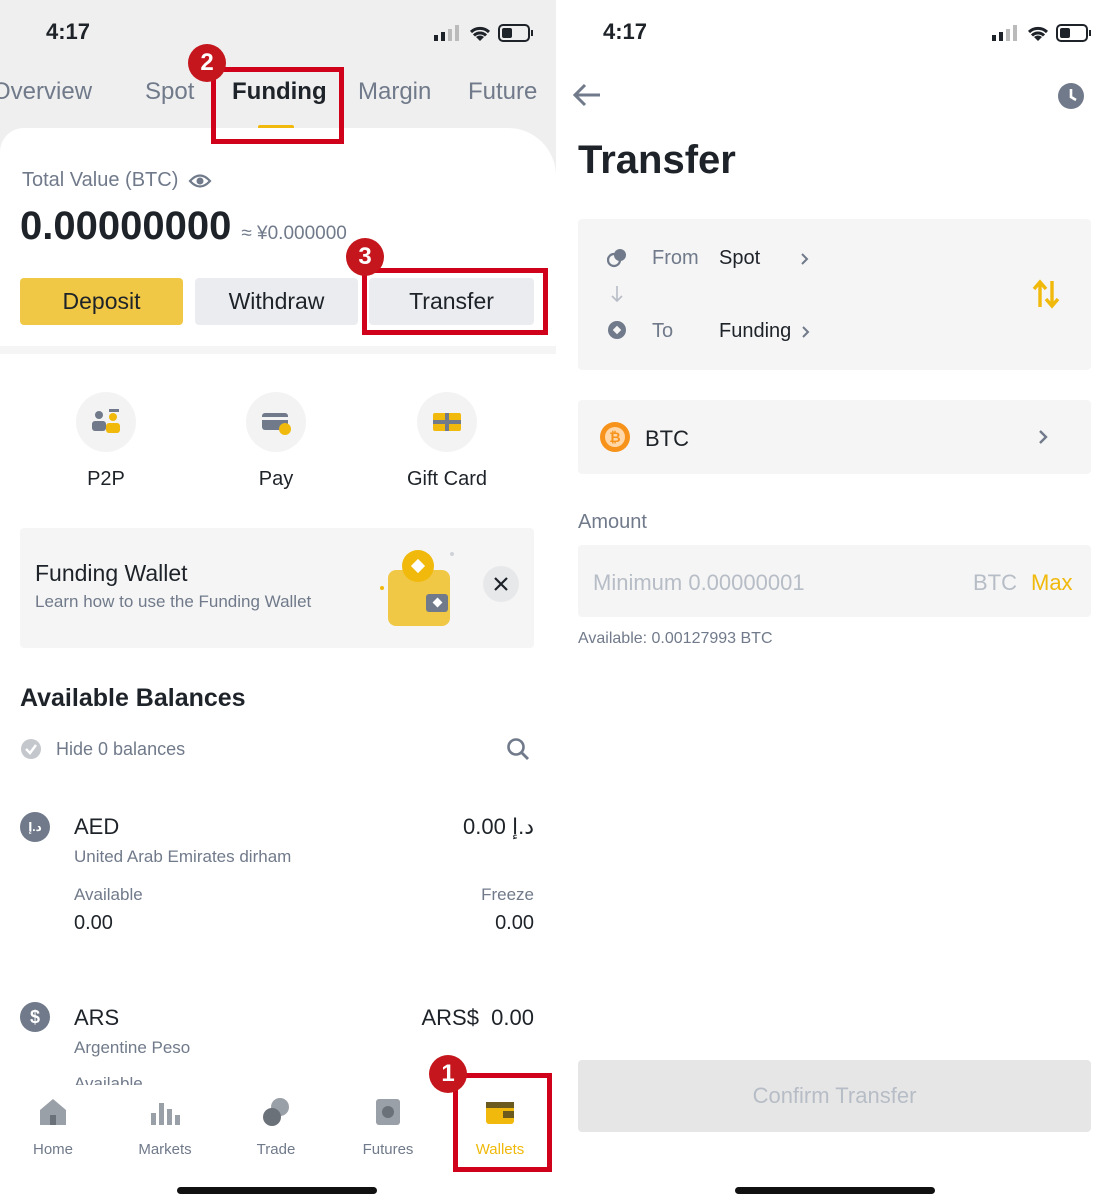  What do you see at coordinates (657, 160) in the screenshot?
I see `page-title: Transfer` at bounding box center [657, 160].